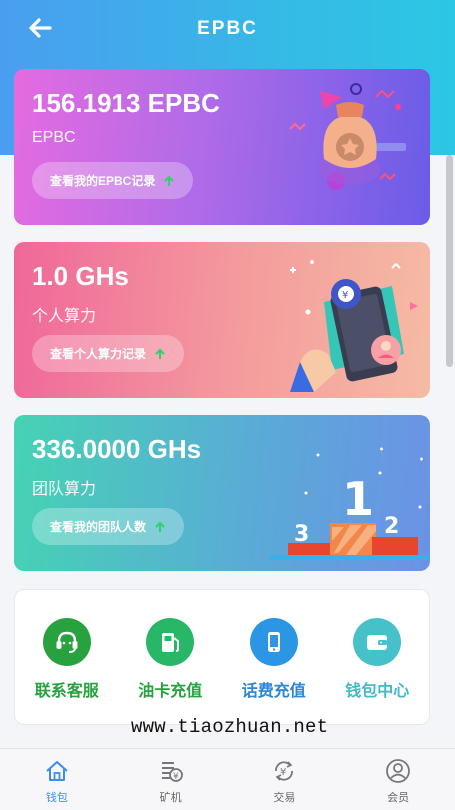 The image size is (455, 810). I want to click on balance-value: 156.1913 EPBC, so click(126, 103).